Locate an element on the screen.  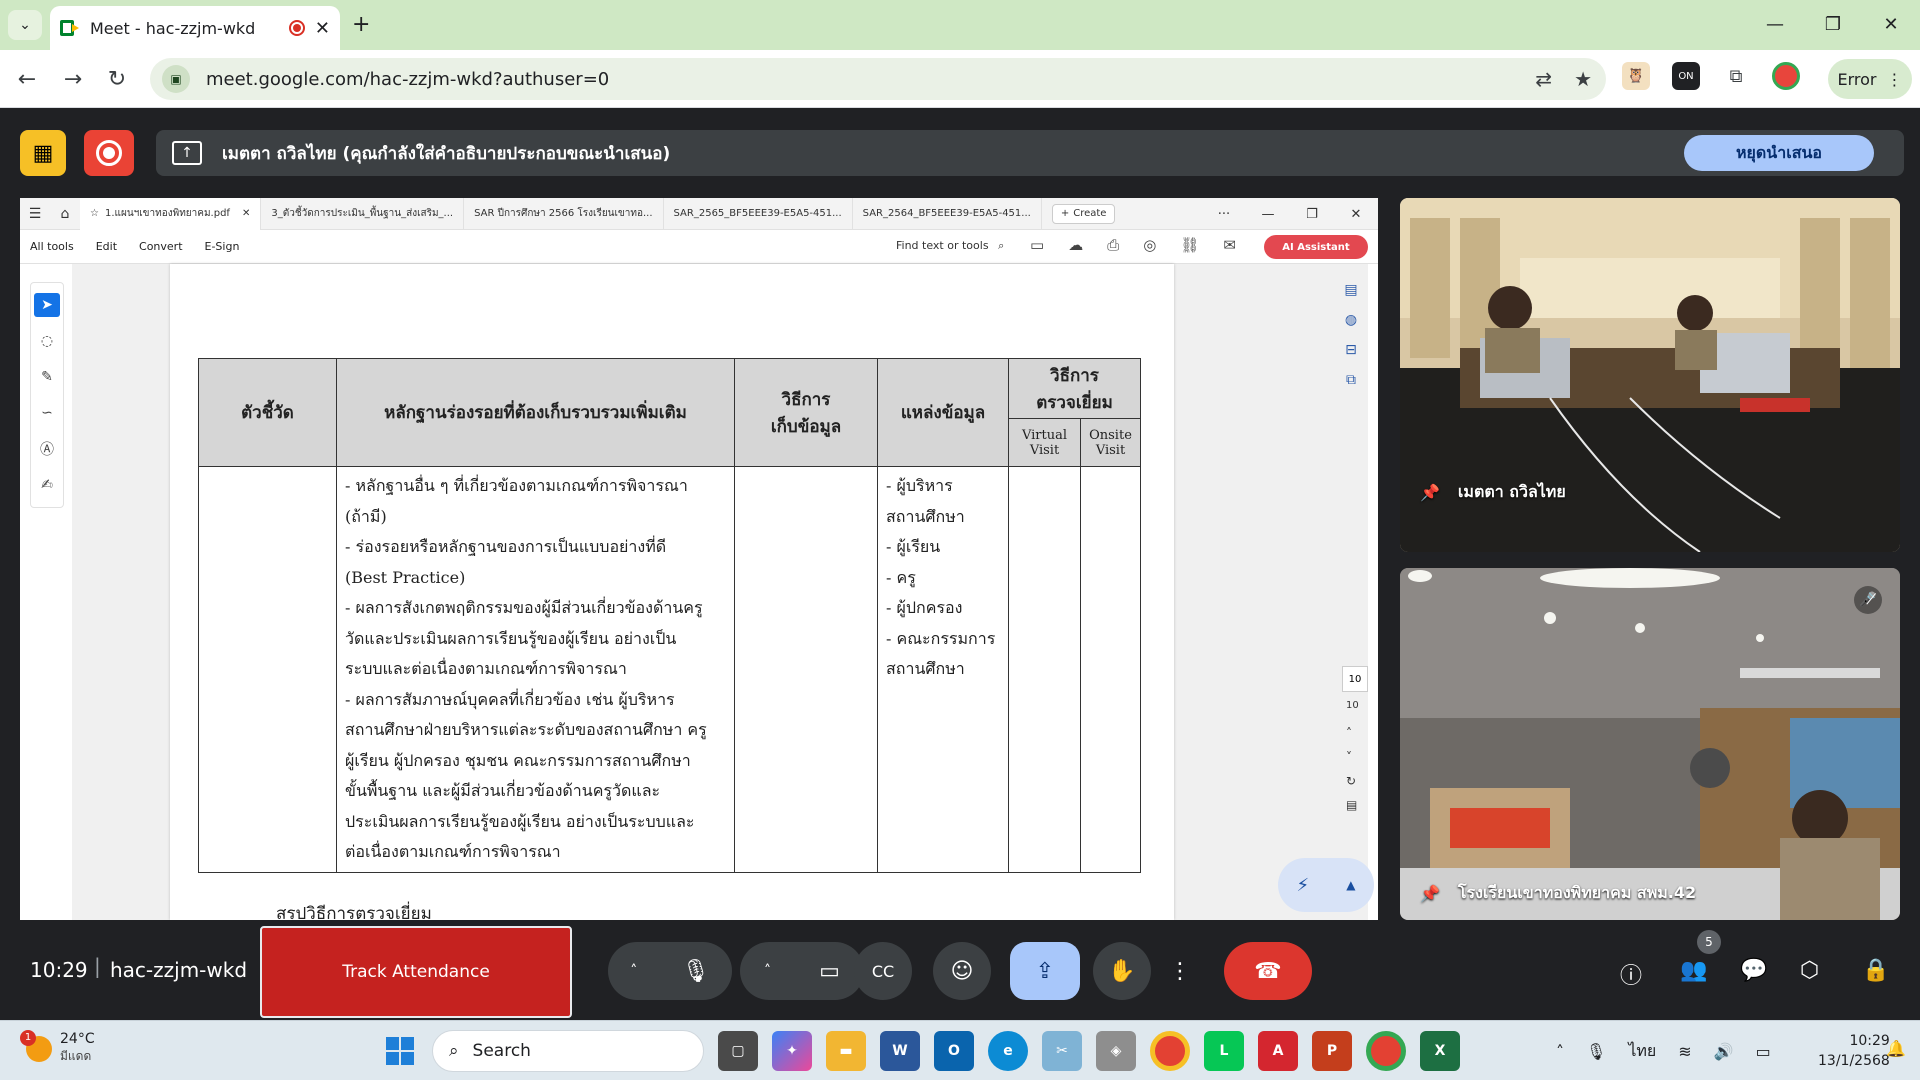
annotation-toggle-icon: ▦ is located at coordinates (43, 153).